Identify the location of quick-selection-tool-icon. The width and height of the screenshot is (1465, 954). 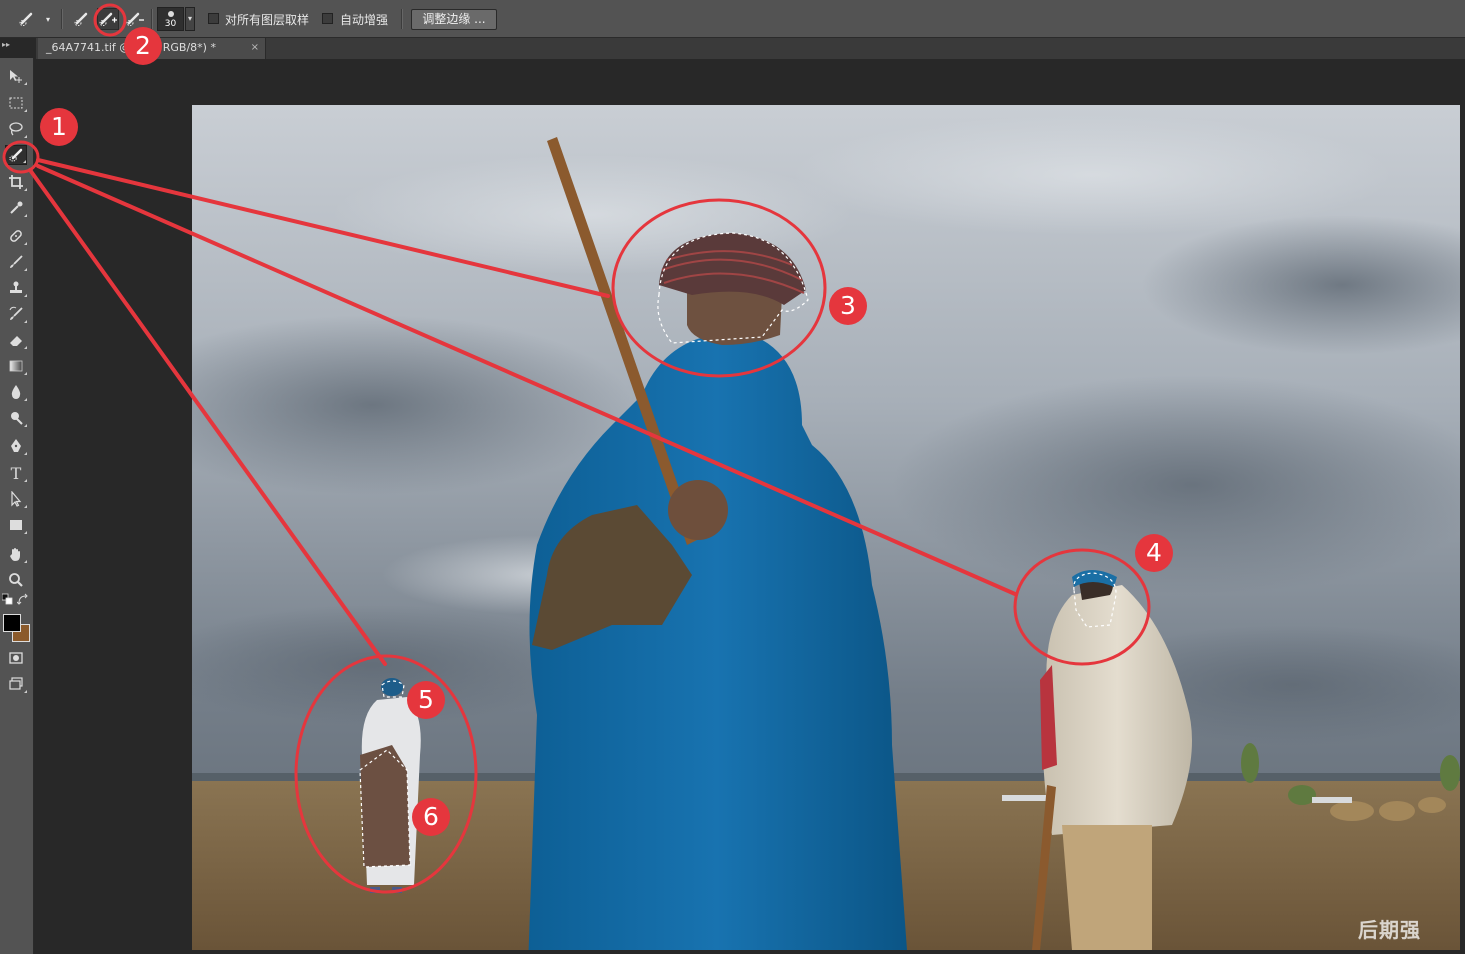
(16, 155).